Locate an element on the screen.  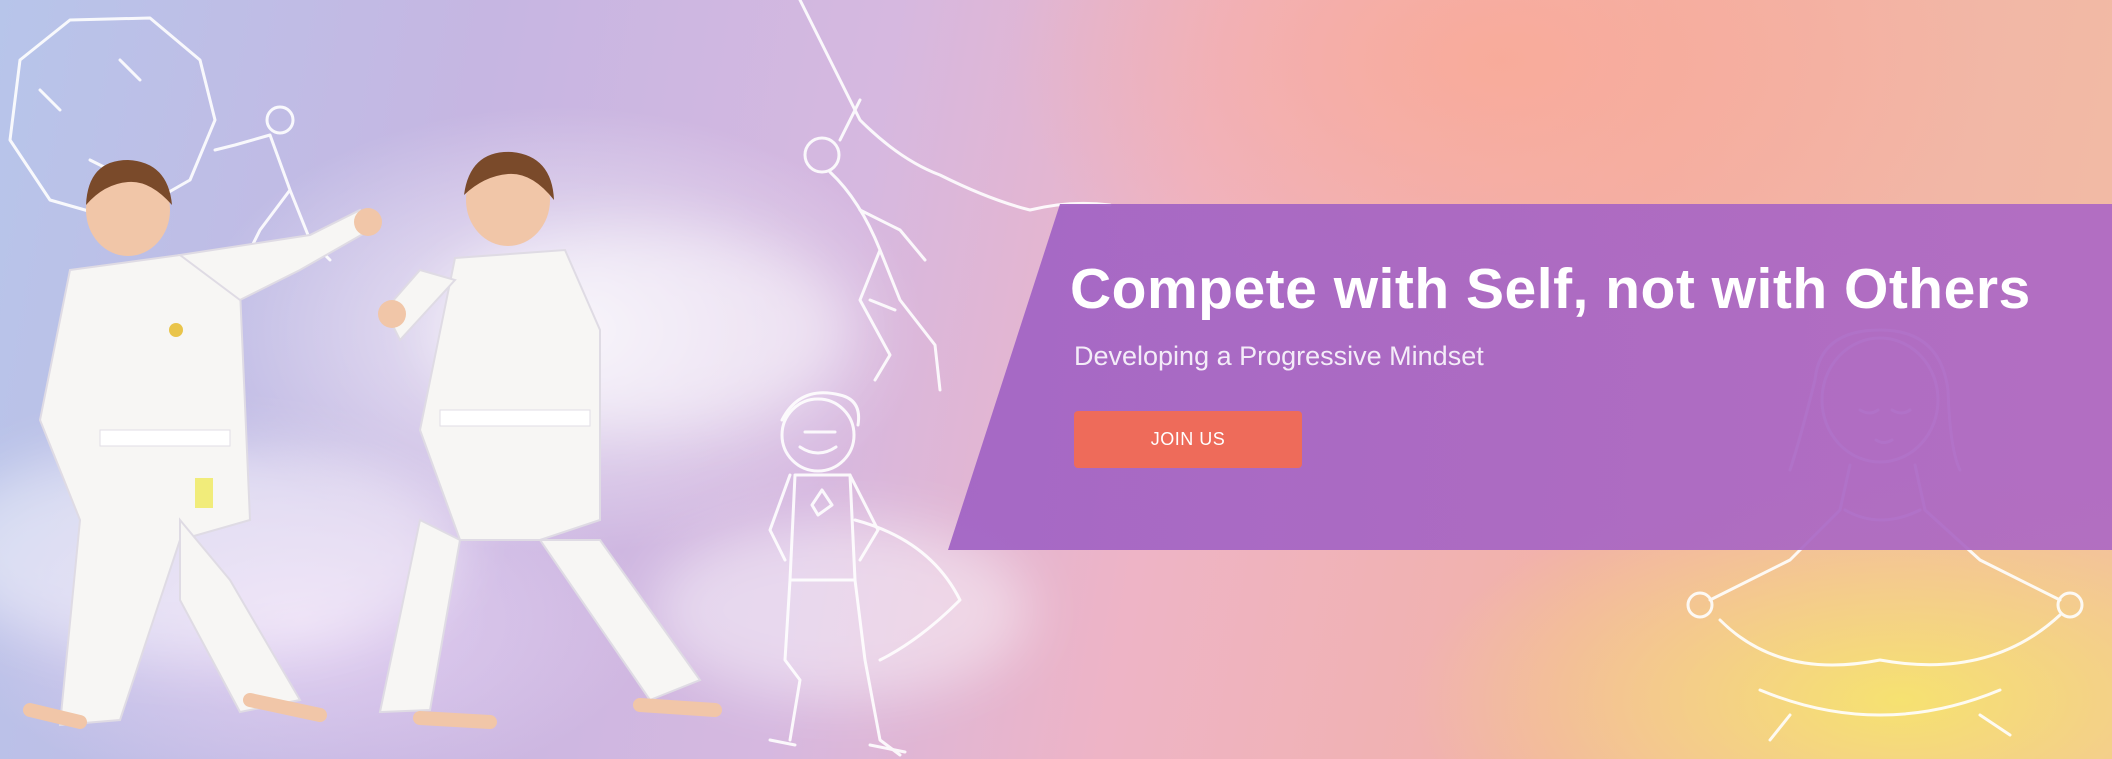
karate-kid-left is located at coordinates (202, 444).